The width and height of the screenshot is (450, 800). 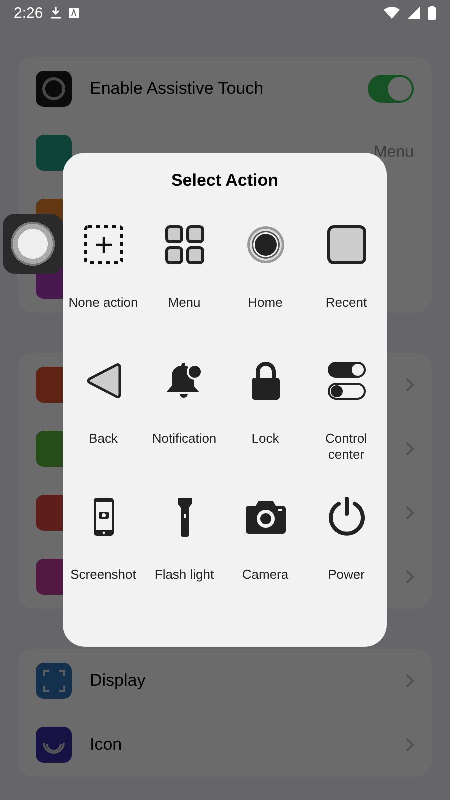 I want to click on action-label: Menu, so click(x=184, y=311).